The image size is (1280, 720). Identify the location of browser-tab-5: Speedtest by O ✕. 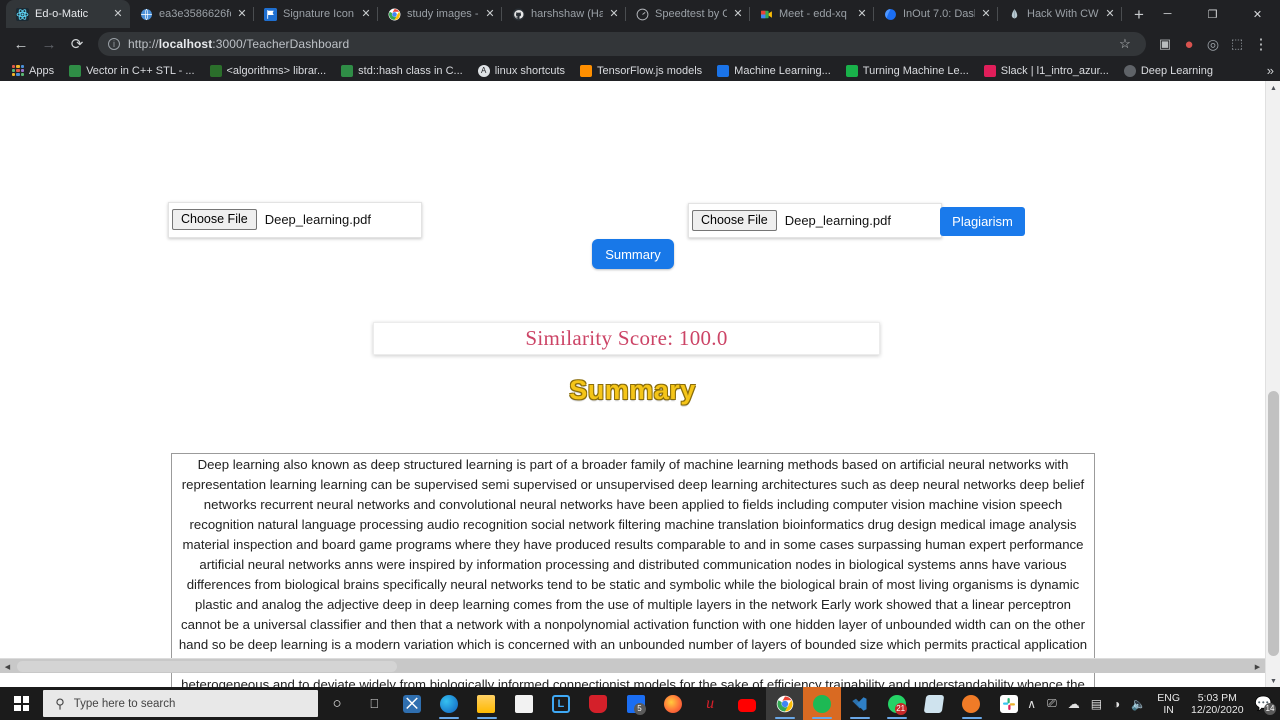
(688, 14).